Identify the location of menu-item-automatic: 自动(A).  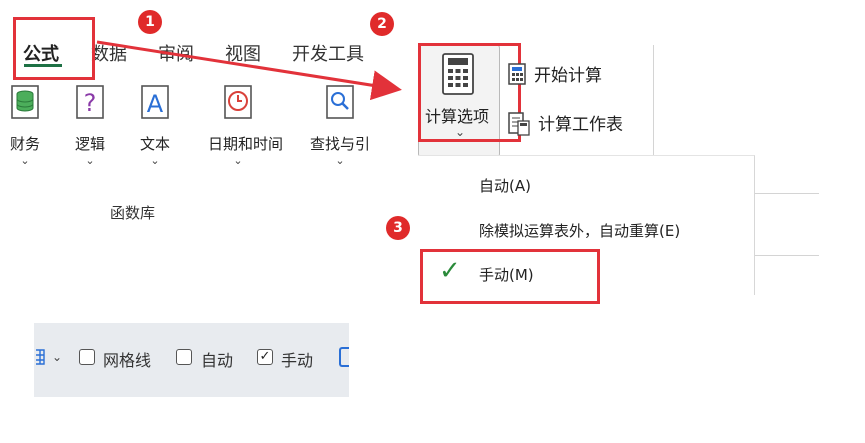
(505, 185).